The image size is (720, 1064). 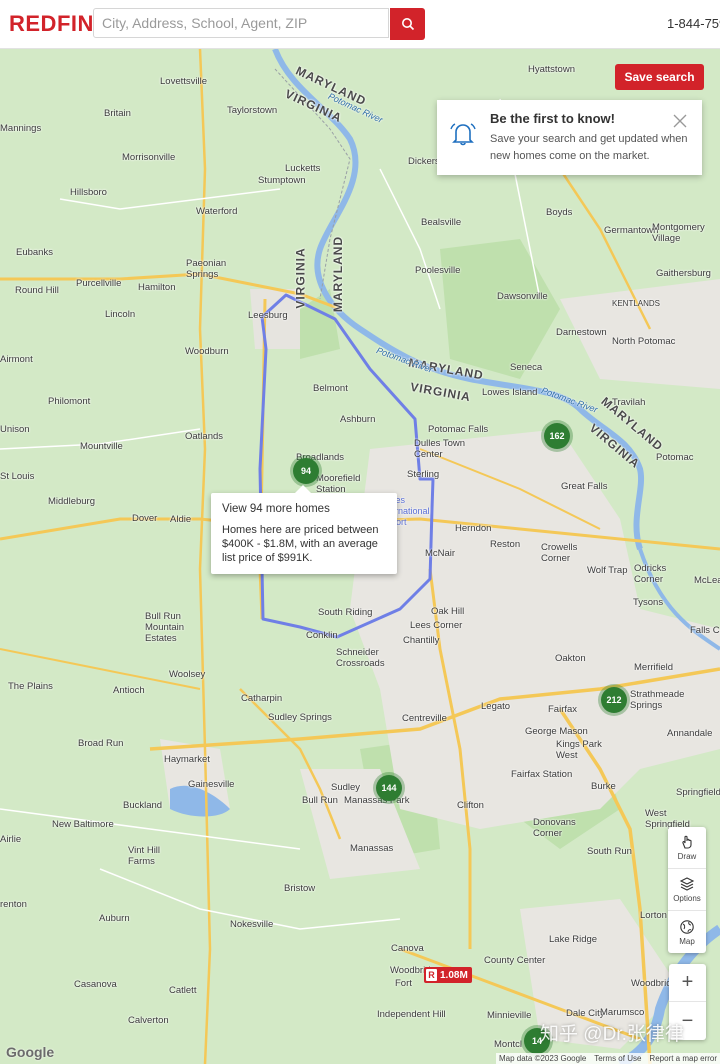 I want to click on place-label: Merrifield, so click(x=654, y=667).